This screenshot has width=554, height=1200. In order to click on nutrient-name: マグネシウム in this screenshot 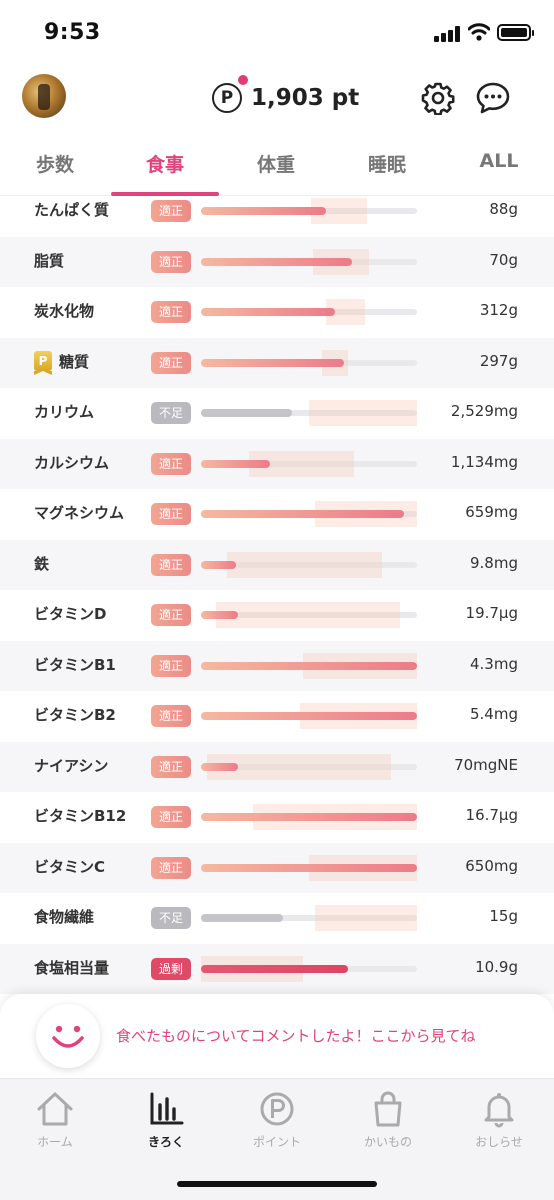, I will do `click(79, 512)`.